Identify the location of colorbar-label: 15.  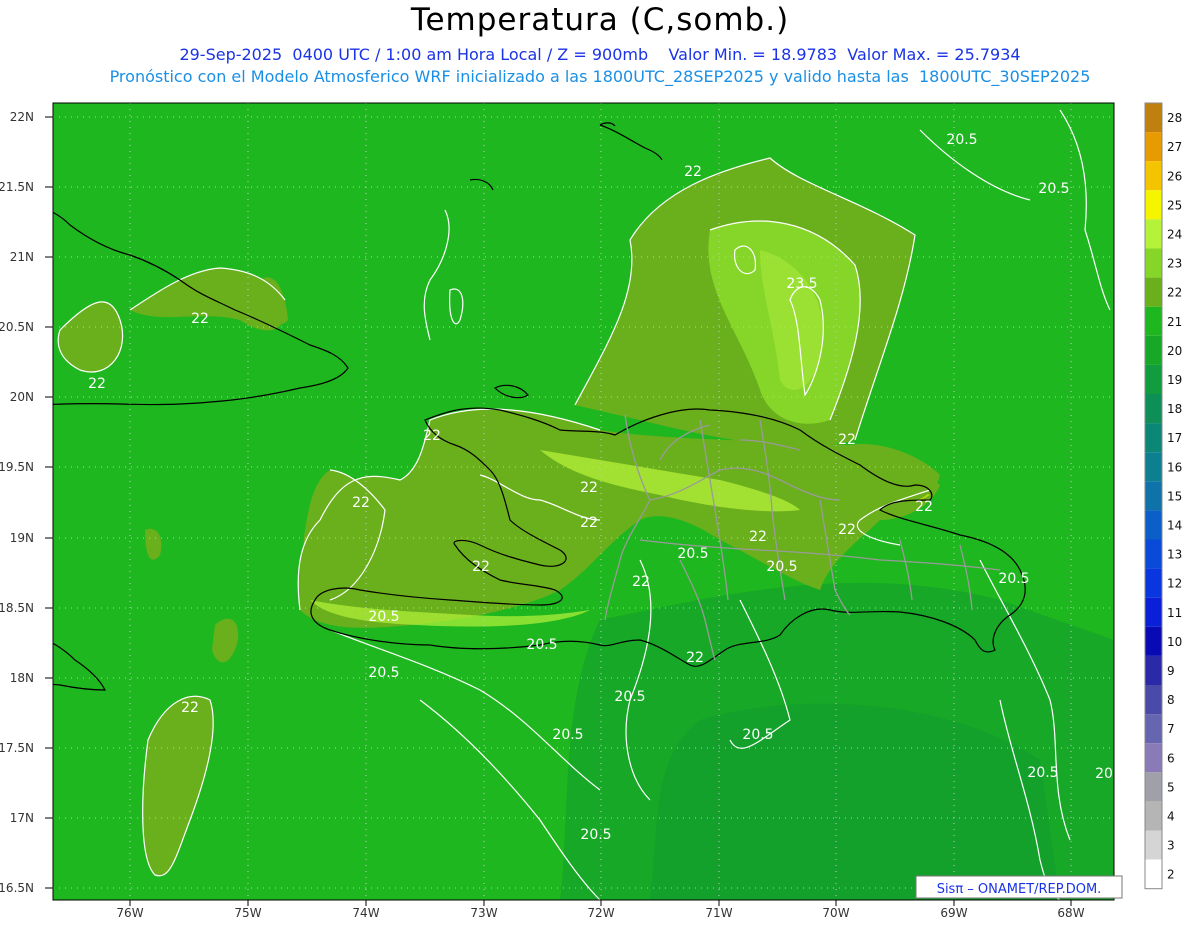
(1174, 496).